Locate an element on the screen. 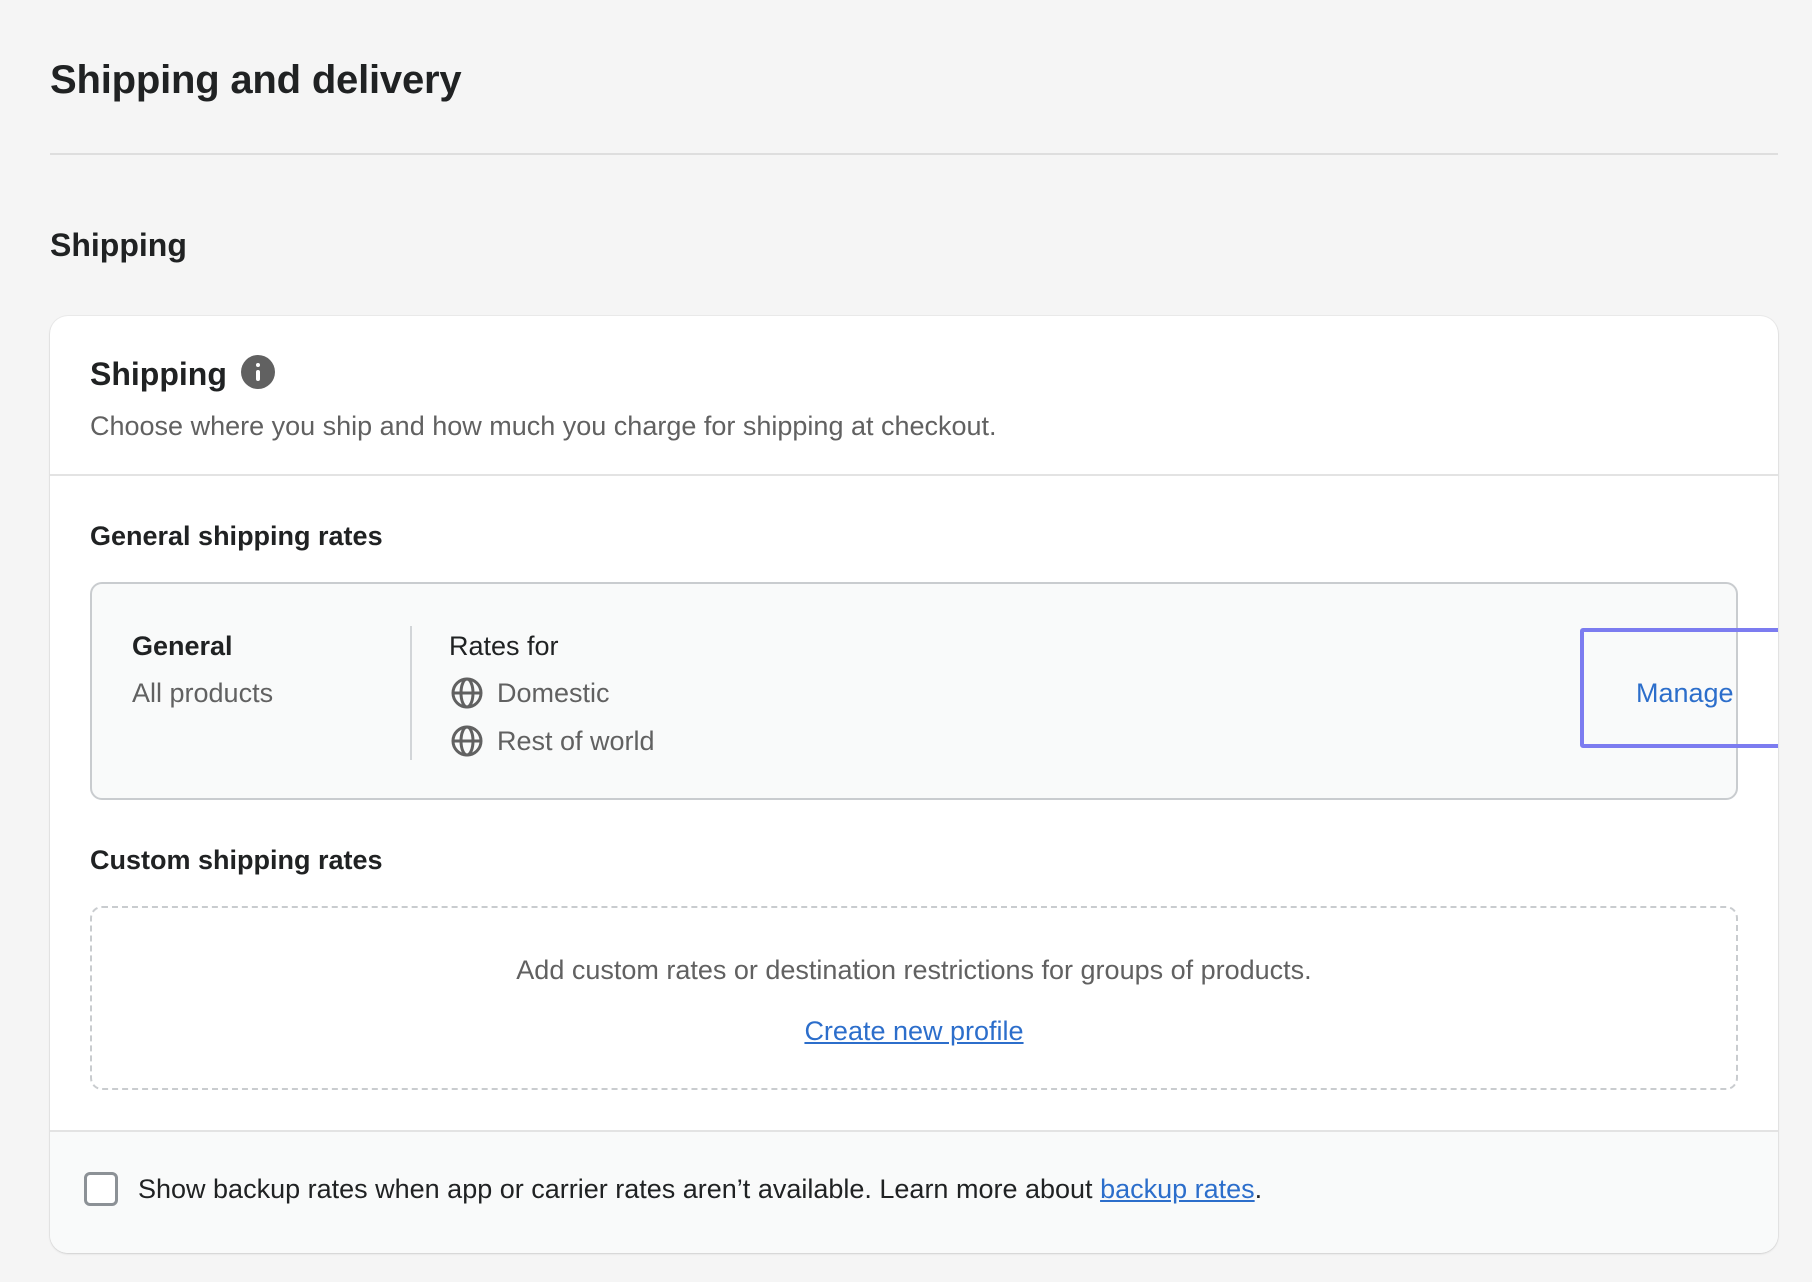  zone-label: Rest of world is located at coordinates (576, 741).